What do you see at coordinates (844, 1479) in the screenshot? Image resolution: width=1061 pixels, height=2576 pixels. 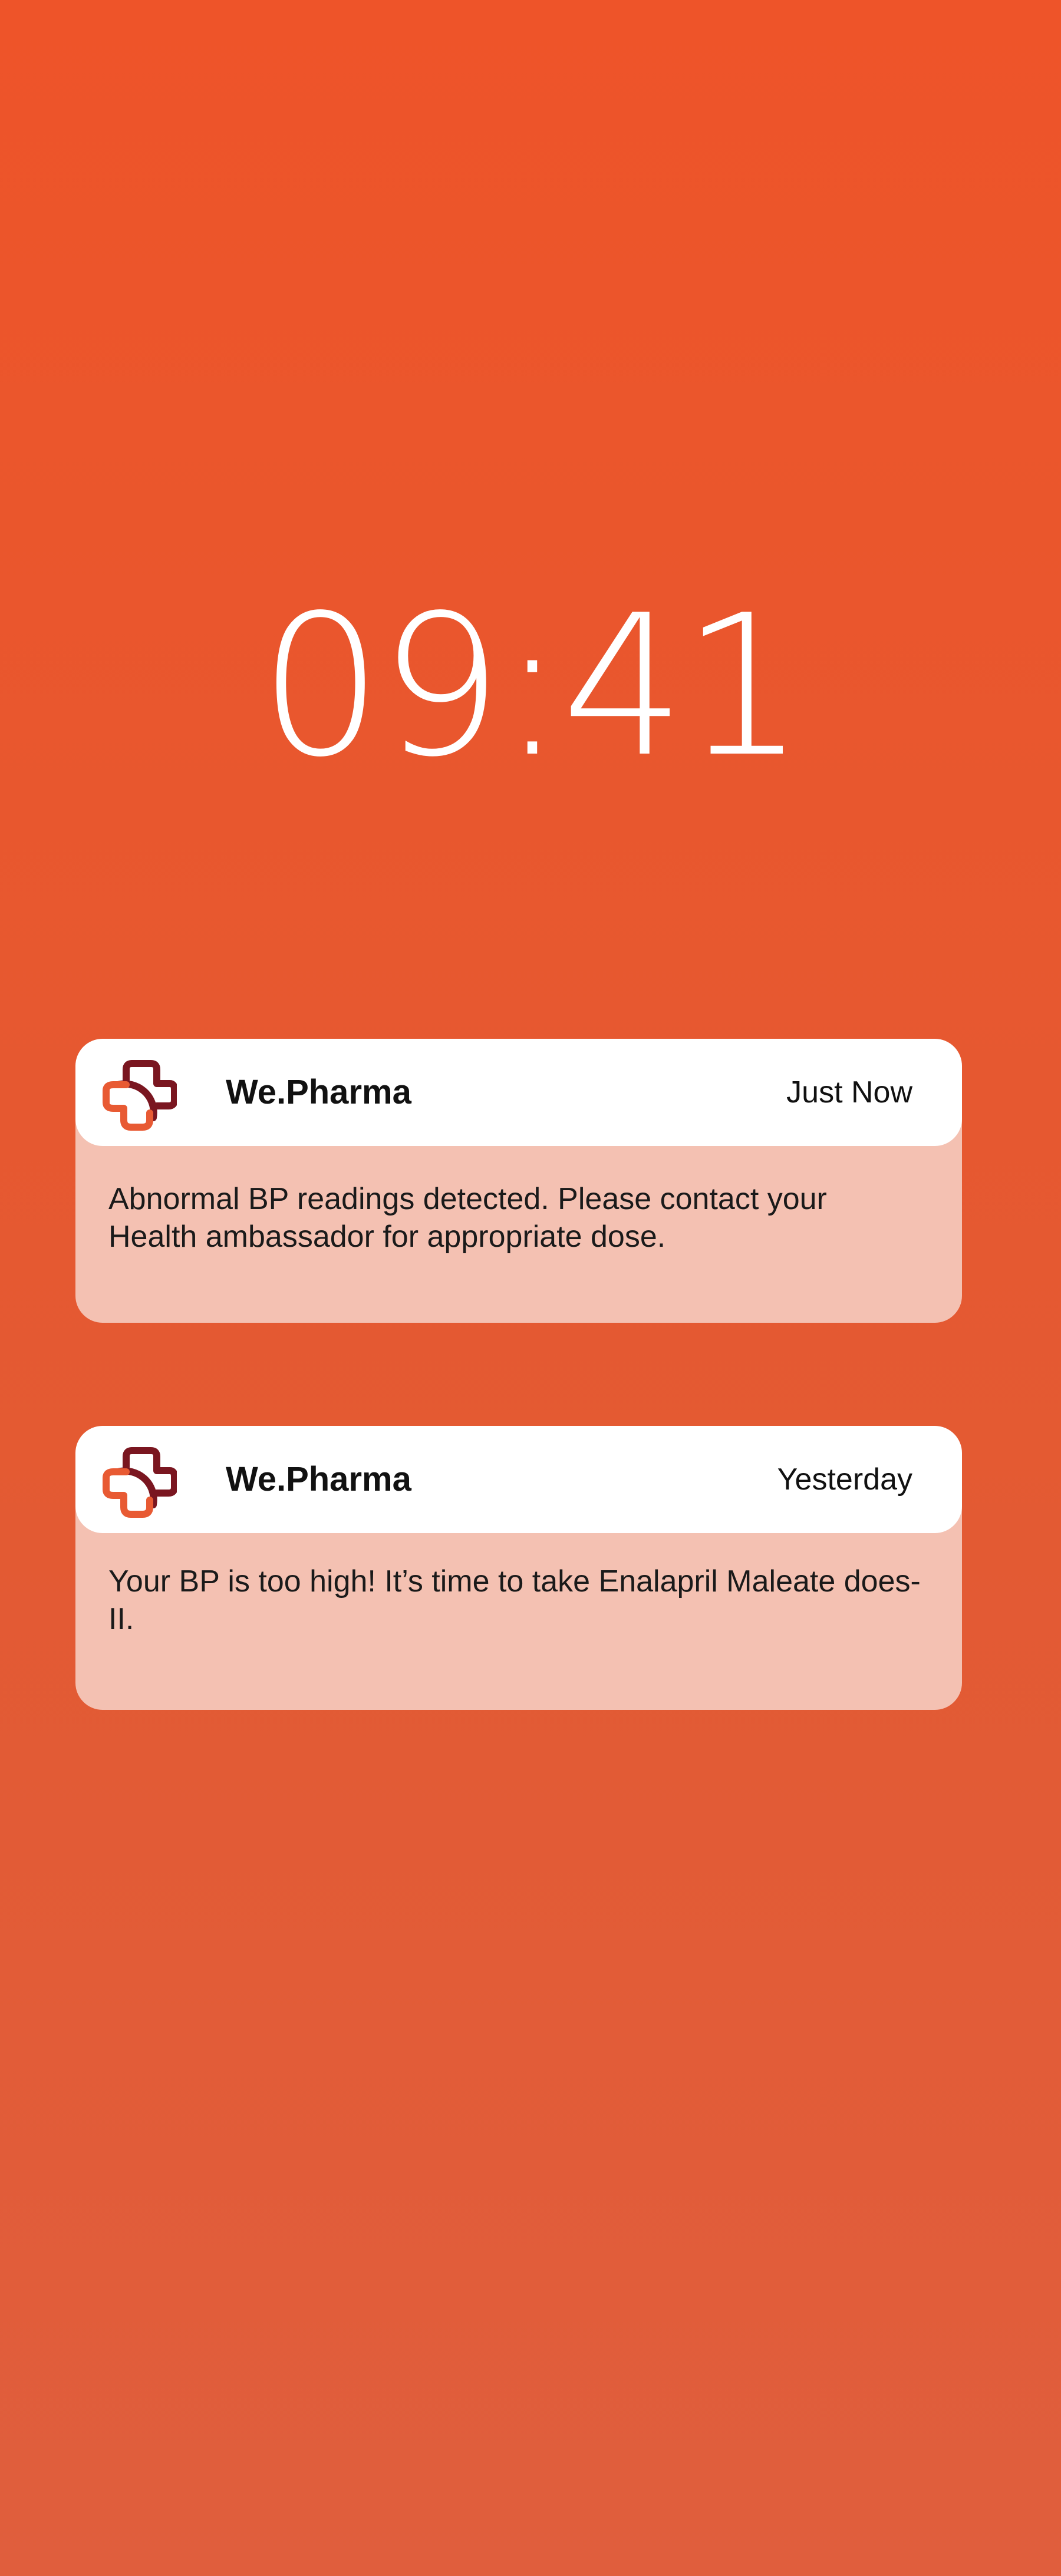 I see `notification-timestamp: Yesterday` at bounding box center [844, 1479].